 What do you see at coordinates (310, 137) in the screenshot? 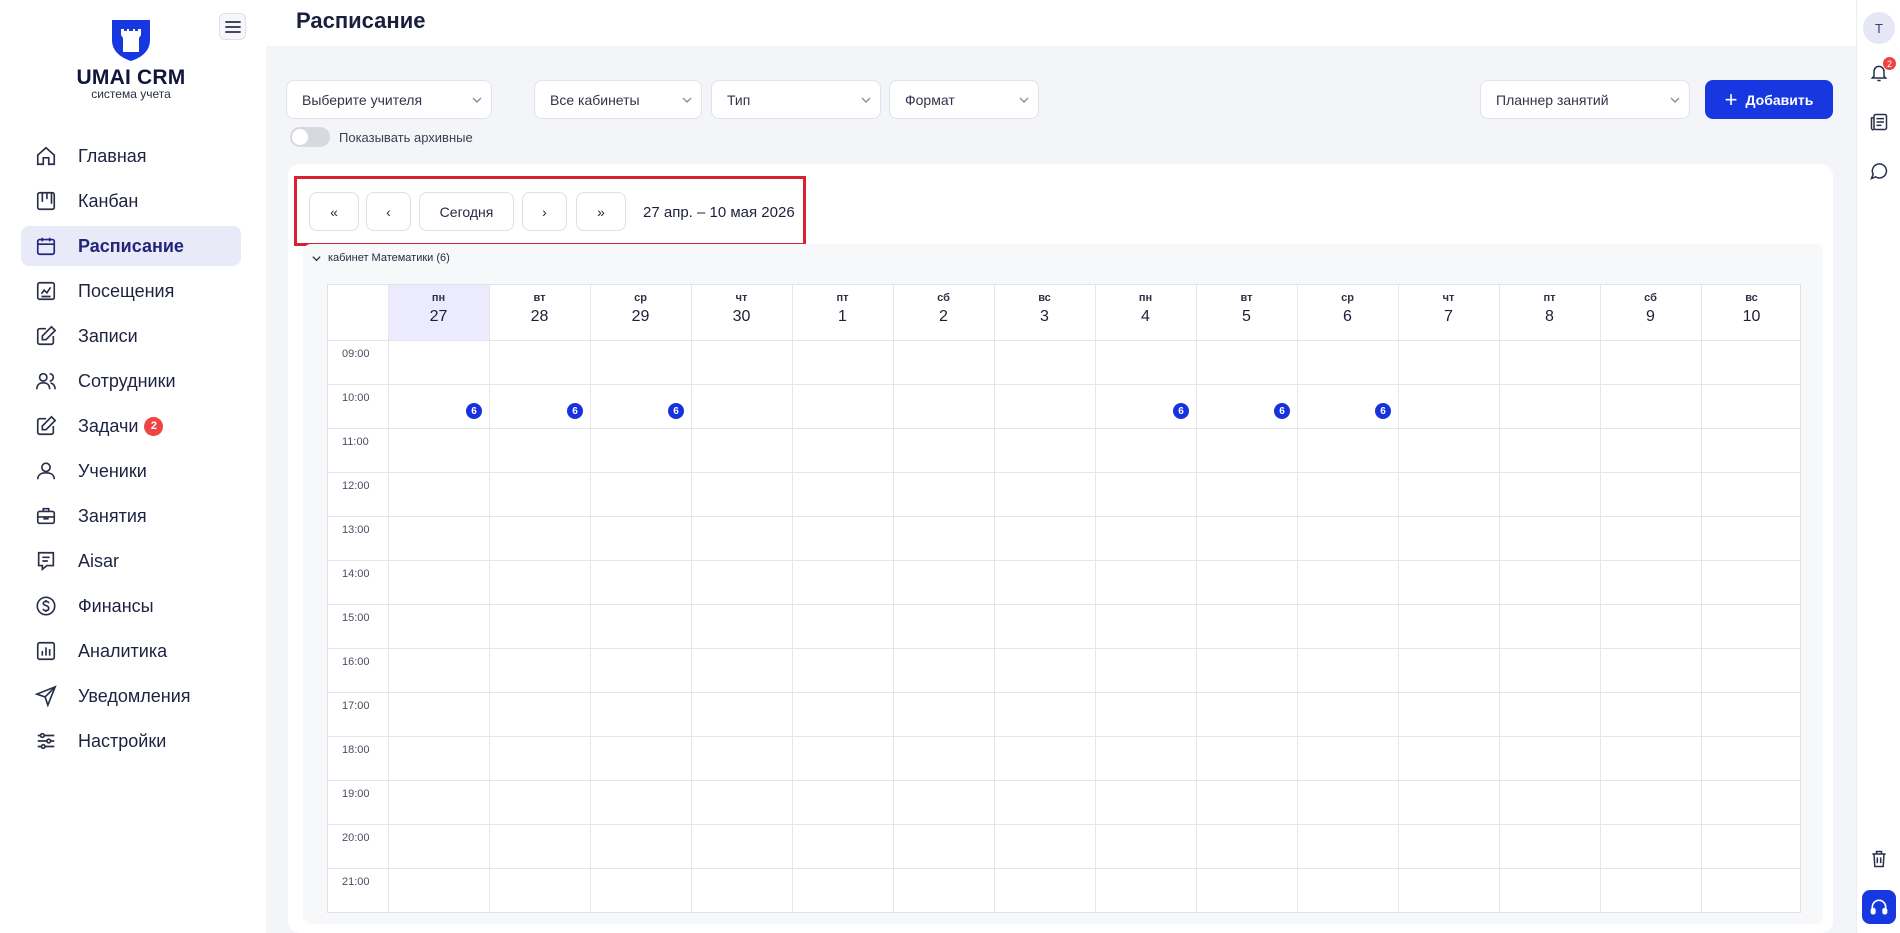
I see `archive-toggle` at bounding box center [310, 137].